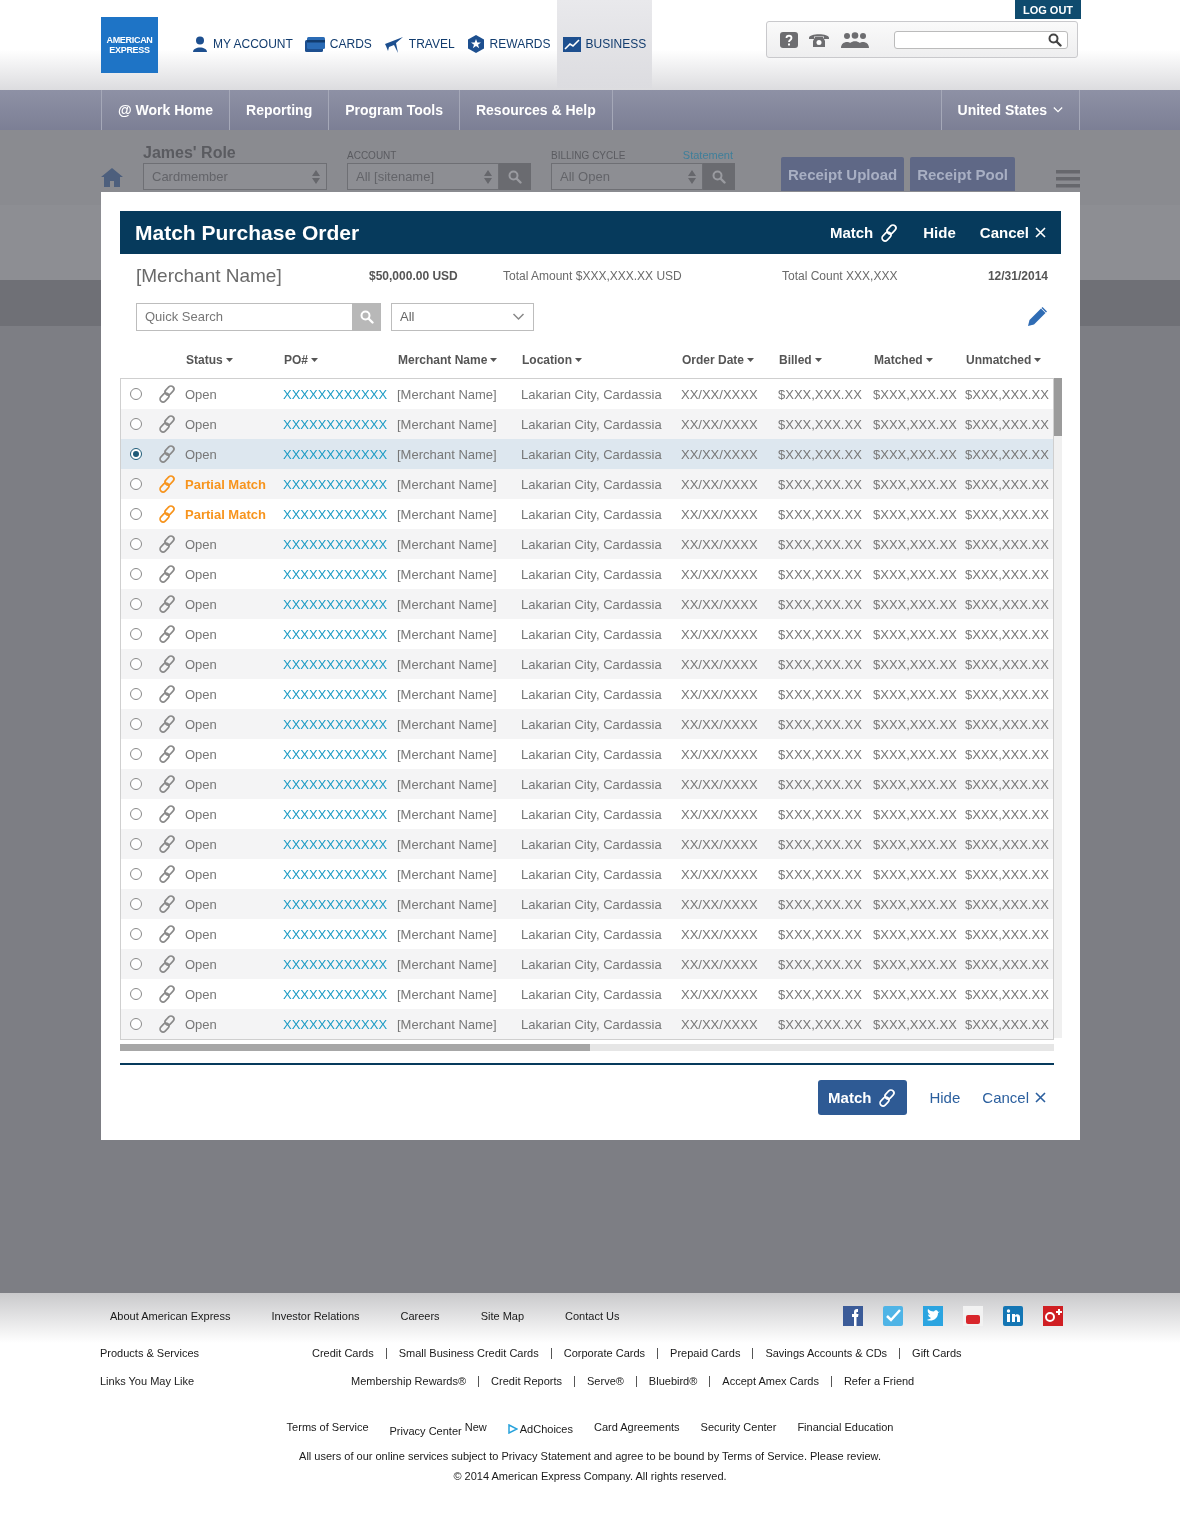 This screenshot has height=1536, width=1180. Describe the element at coordinates (1009, 359) in the screenshot. I see `column-header: Unmatched` at that location.